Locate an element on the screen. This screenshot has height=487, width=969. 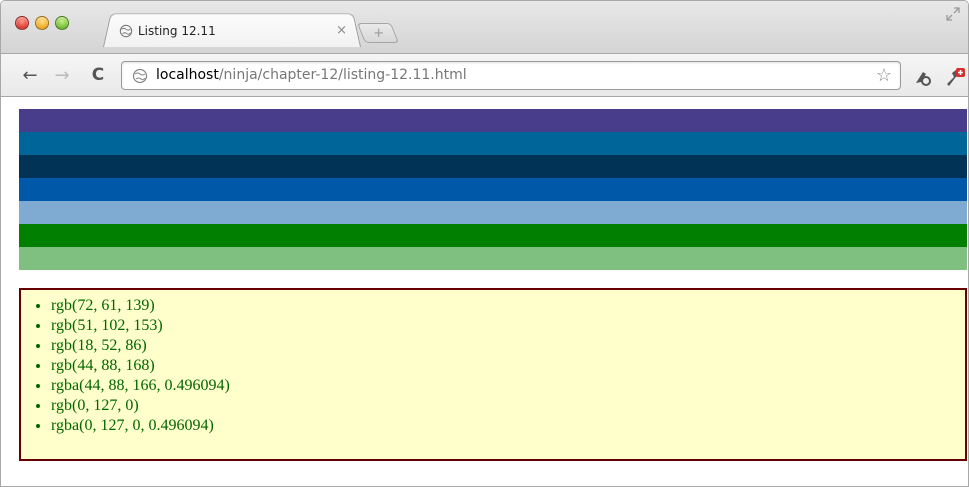
color-list-item: rgba(44, 88, 166, 0.496094) is located at coordinates (508, 386).